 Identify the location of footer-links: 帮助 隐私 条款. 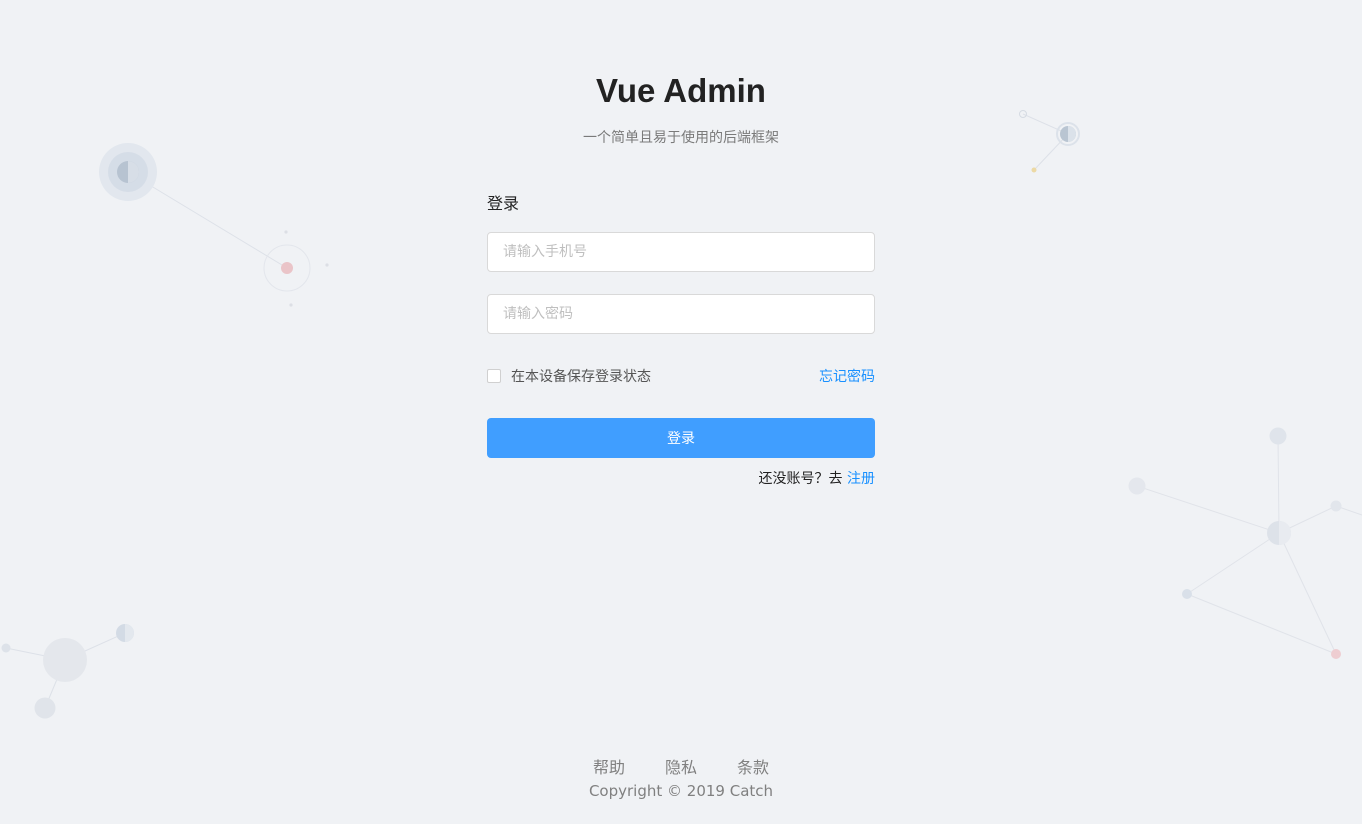
(681, 768).